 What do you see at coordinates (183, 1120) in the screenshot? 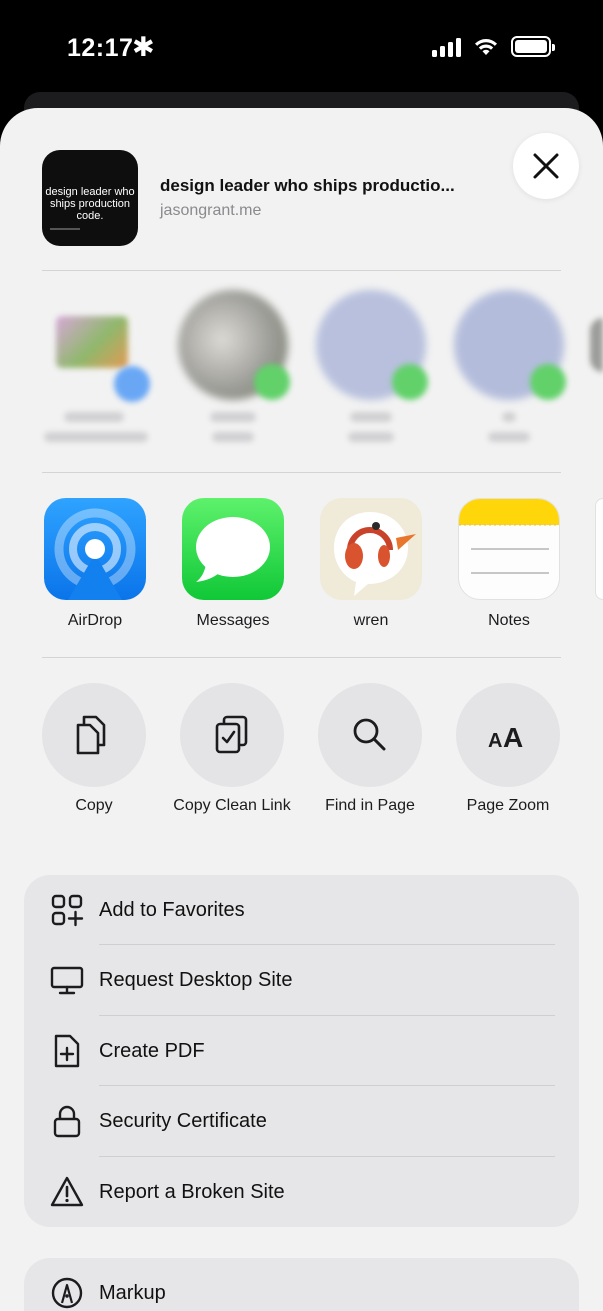
I see `menu-item-label: Security Certificate` at bounding box center [183, 1120].